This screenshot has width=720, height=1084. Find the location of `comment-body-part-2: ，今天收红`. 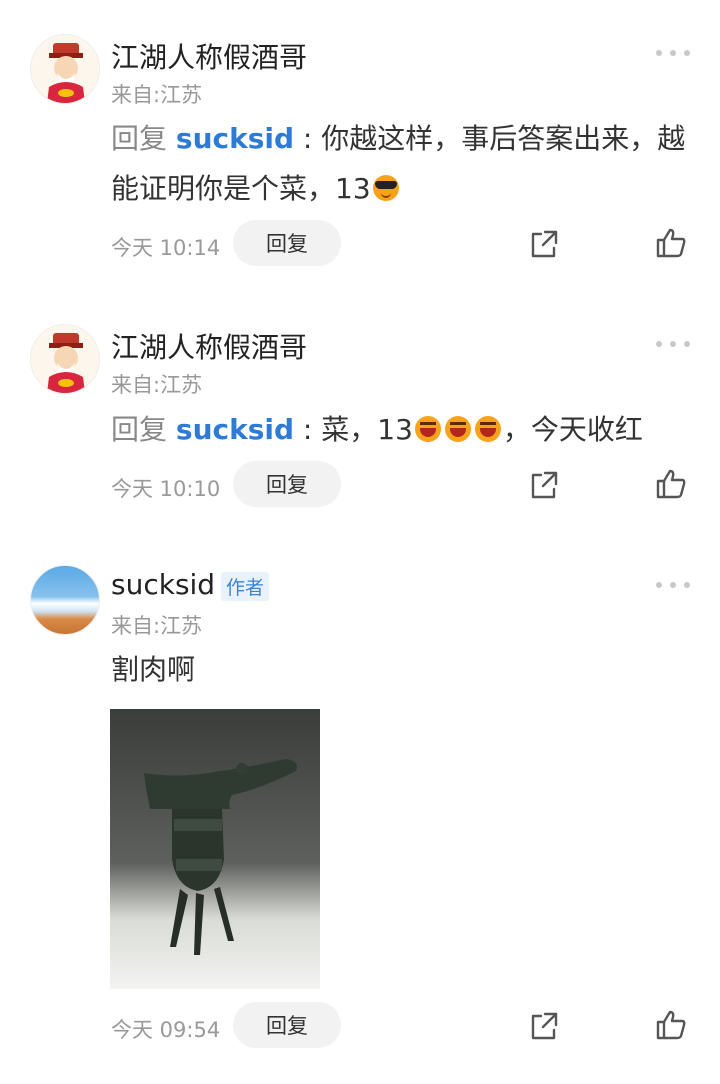

comment-body-part-2: ，今天收红 is located at coordinates (572, 429).